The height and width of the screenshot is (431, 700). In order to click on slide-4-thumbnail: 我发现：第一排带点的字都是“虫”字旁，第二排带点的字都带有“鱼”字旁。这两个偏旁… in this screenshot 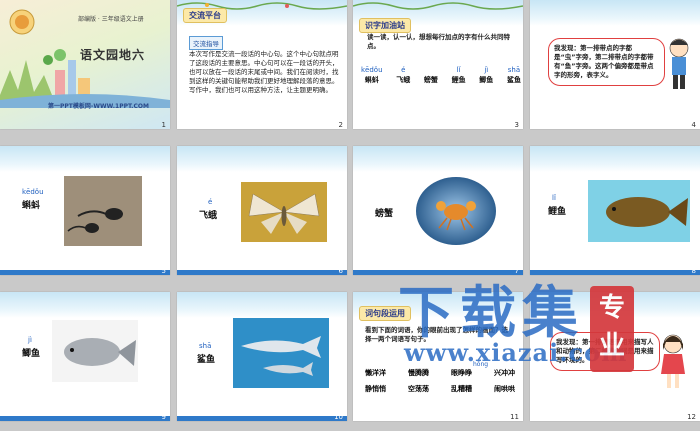, I will do `click(615, 64)`.